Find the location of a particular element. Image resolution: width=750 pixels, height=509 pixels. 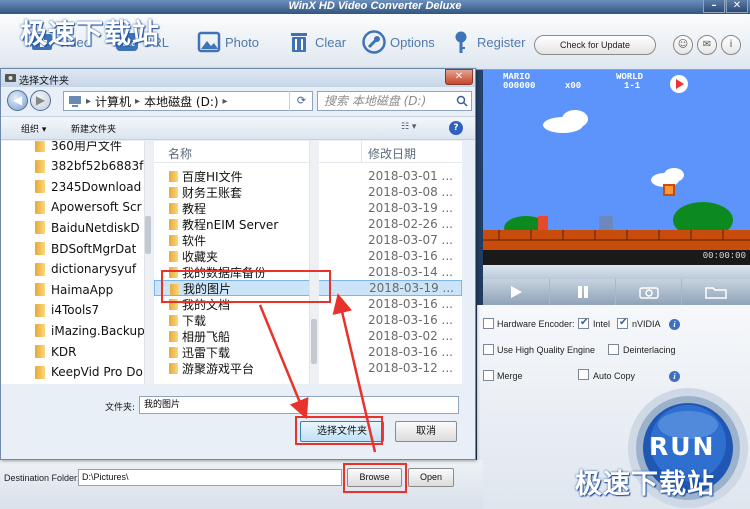

watermark-bottom: 极速下载站 is located at coordinates (645, 484).